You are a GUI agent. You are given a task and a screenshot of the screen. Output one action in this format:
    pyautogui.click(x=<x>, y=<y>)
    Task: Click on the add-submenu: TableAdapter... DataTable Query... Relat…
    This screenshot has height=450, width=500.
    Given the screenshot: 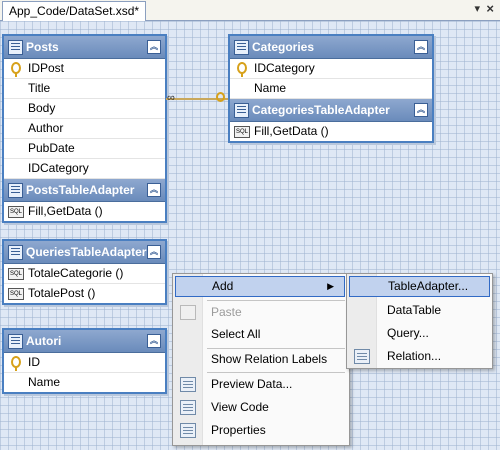 What is the action you would take?
    pyautogui.click(x=419, y=321)
    